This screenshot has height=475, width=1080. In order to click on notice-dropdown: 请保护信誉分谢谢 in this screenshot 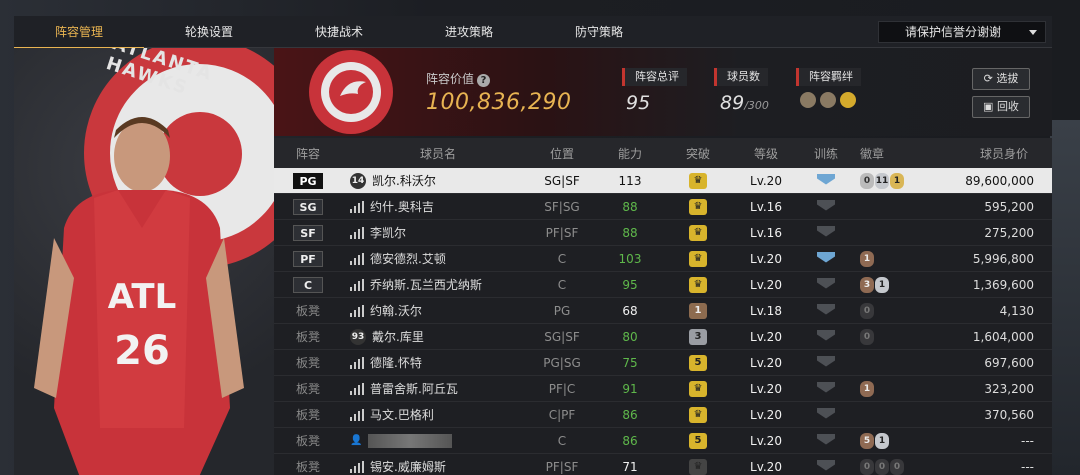, I will do `click(962, 32)`.